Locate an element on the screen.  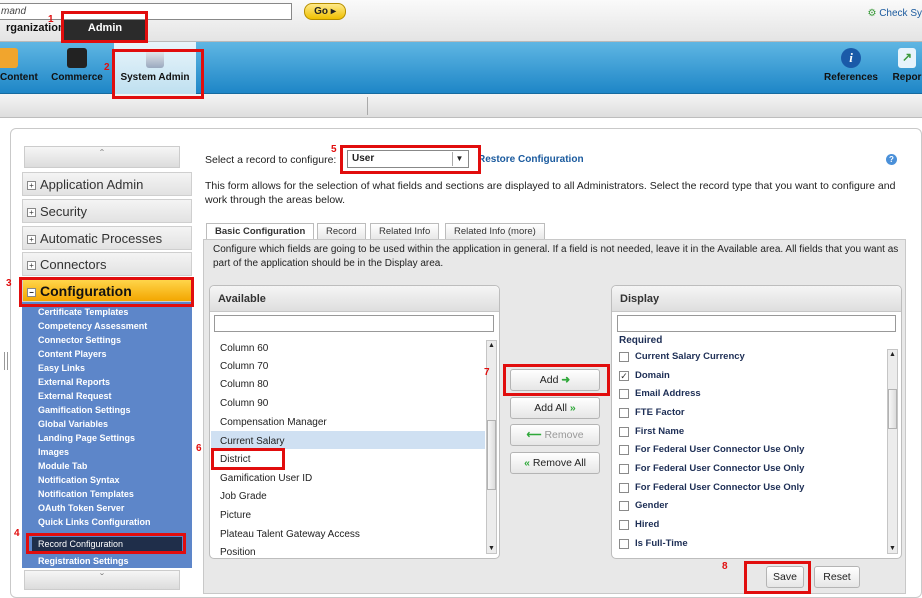
help-icon: ? is located at coordinates (891, 159).